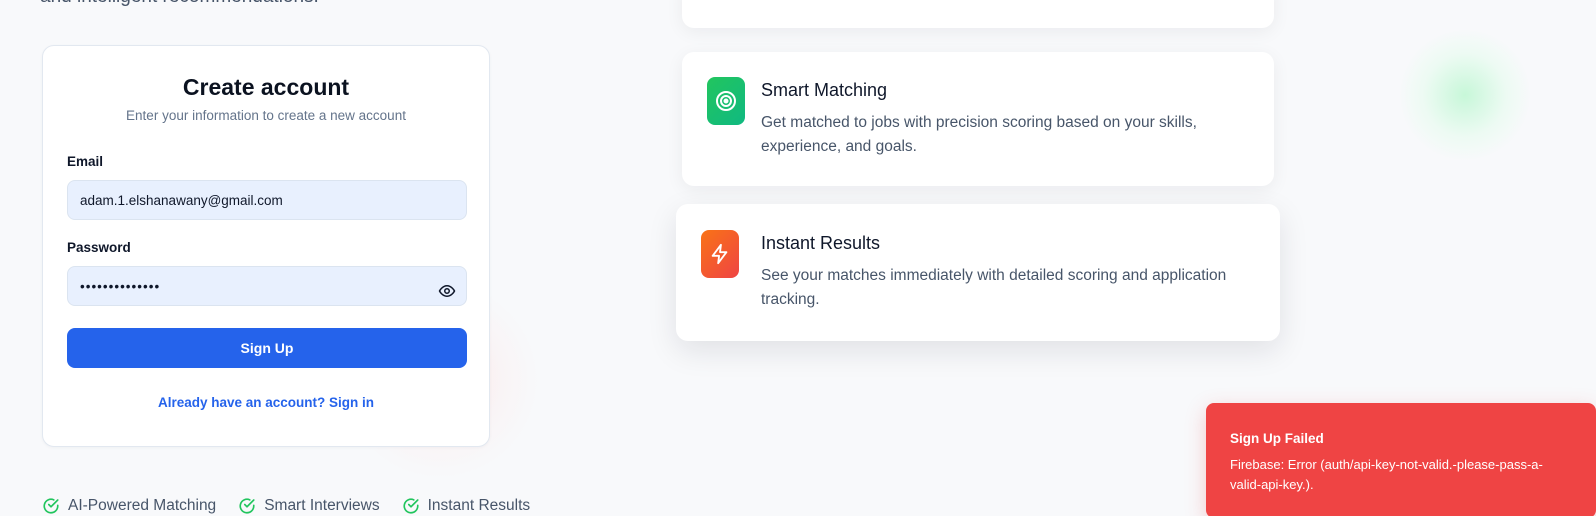  What do you see at coordinates (824, 90) in the screenshot?
I see `feature-title: Smart Matching` at bounding box center [824, 90].